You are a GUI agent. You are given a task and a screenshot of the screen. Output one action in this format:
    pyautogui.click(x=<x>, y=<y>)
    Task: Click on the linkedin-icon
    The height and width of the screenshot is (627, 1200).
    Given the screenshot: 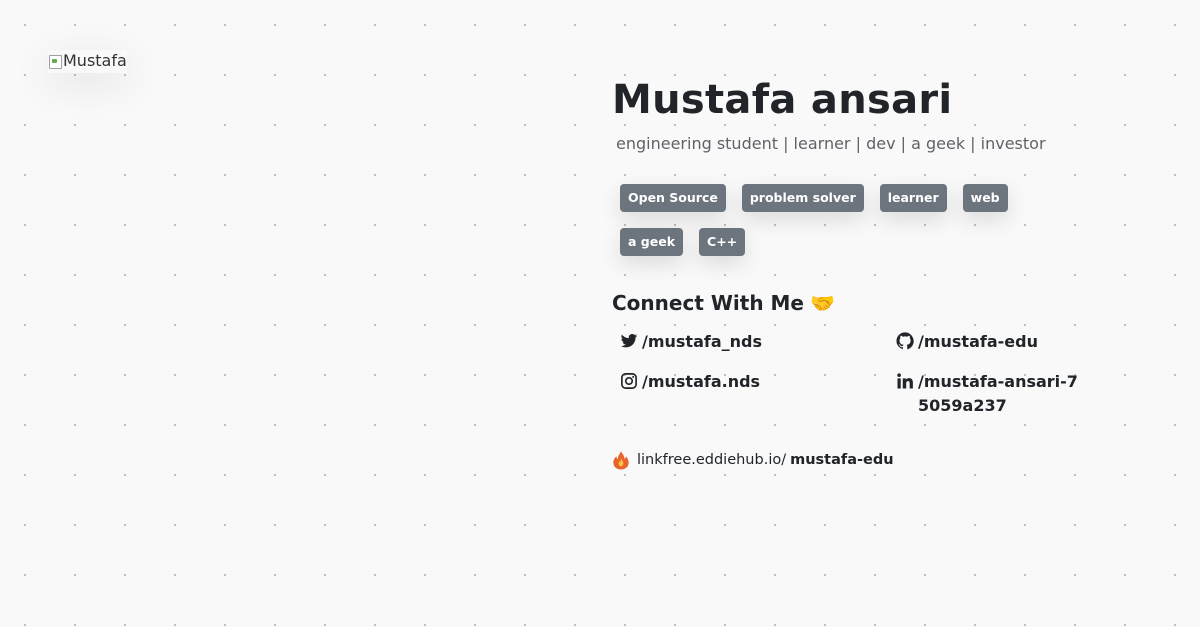 What is the action you would take?
    pyautogui.click(x=905, y=381)
    